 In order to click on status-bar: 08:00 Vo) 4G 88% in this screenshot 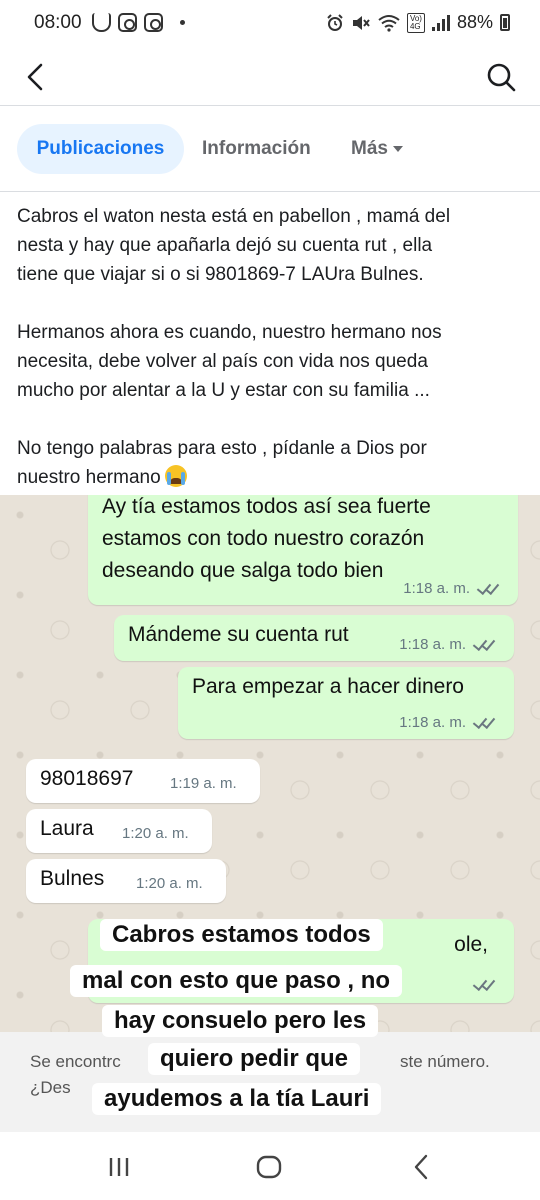, I will do `click(270, 24)`.